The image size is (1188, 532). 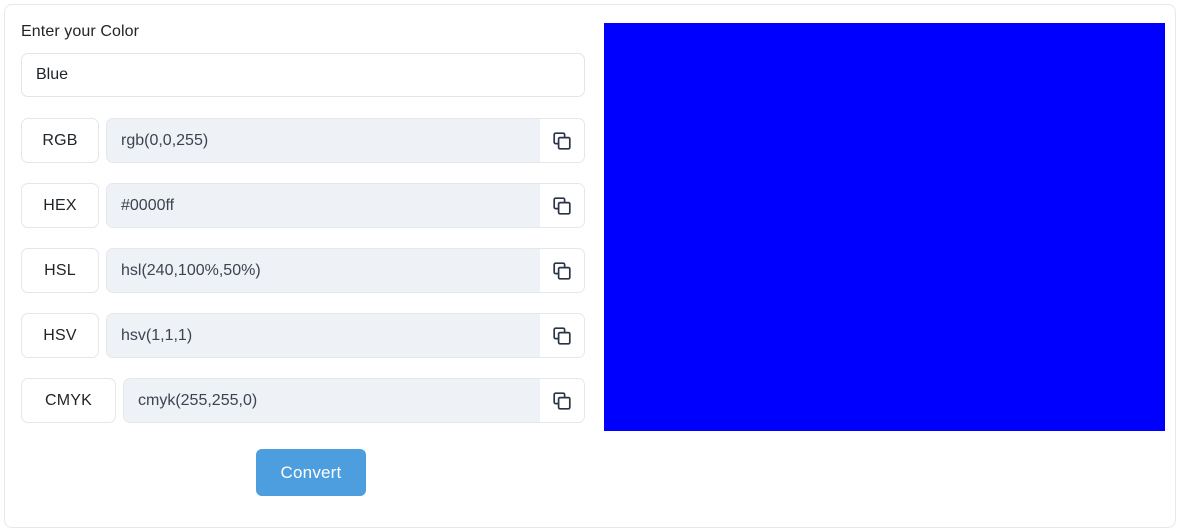 What do you see at coordinates (323, 140) in the screenshot?
I see `rgb-value-input` at bounding box center [323, 140].